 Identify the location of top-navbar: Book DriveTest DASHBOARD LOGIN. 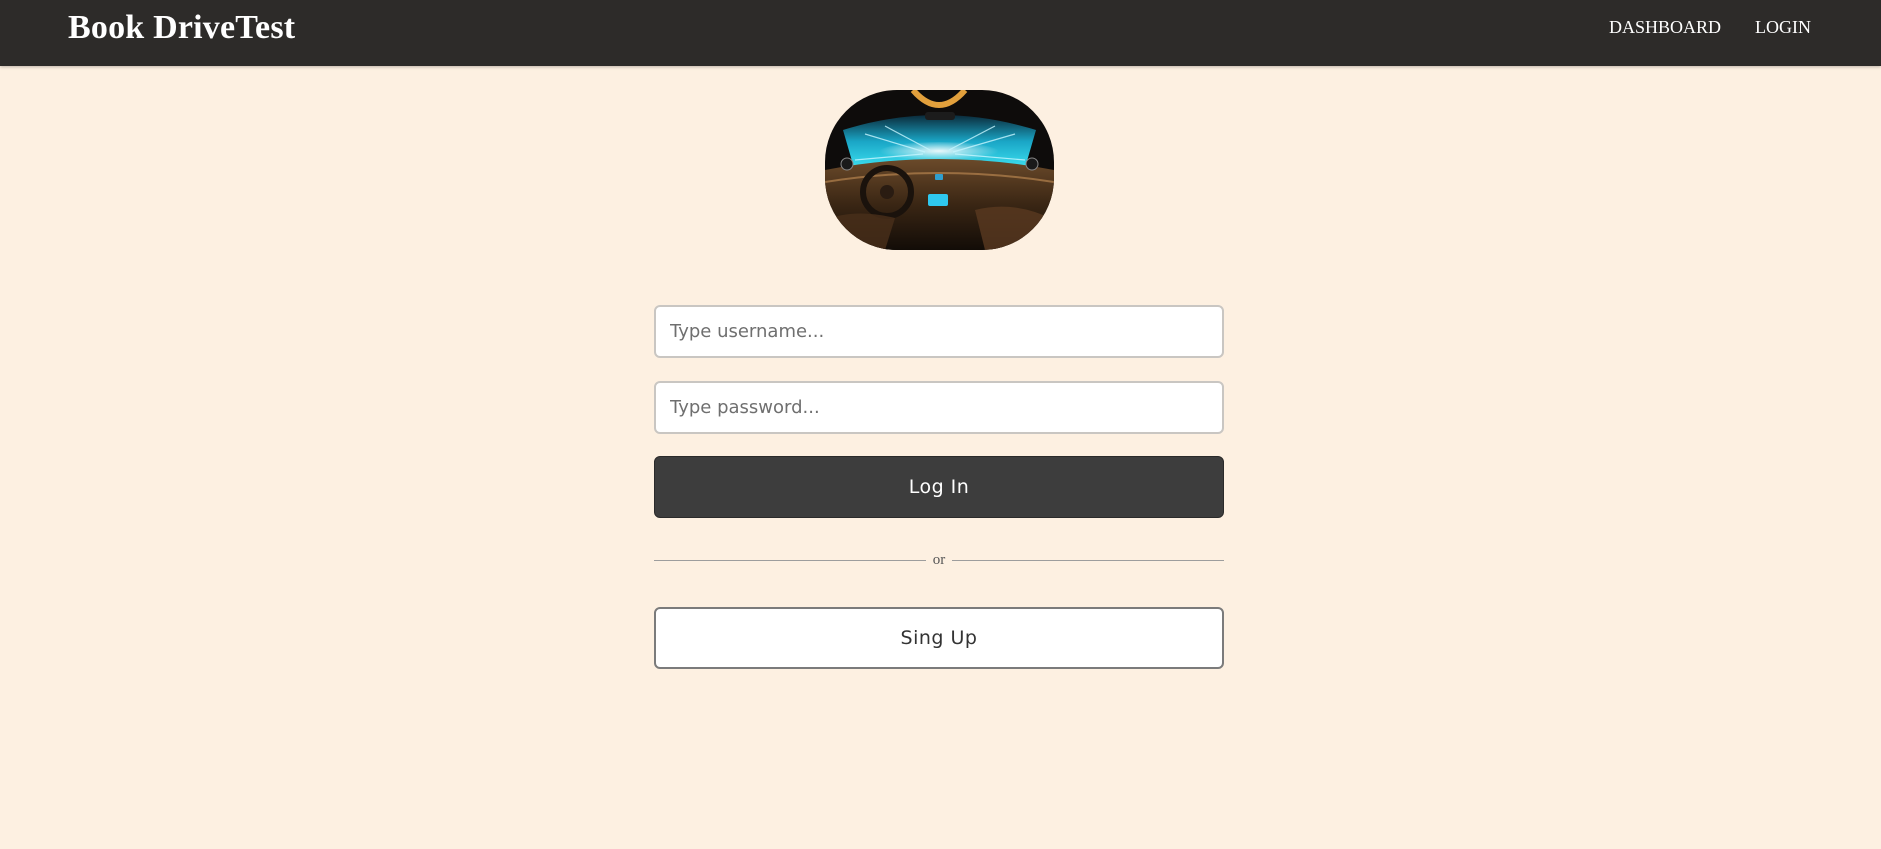
(940, 33).